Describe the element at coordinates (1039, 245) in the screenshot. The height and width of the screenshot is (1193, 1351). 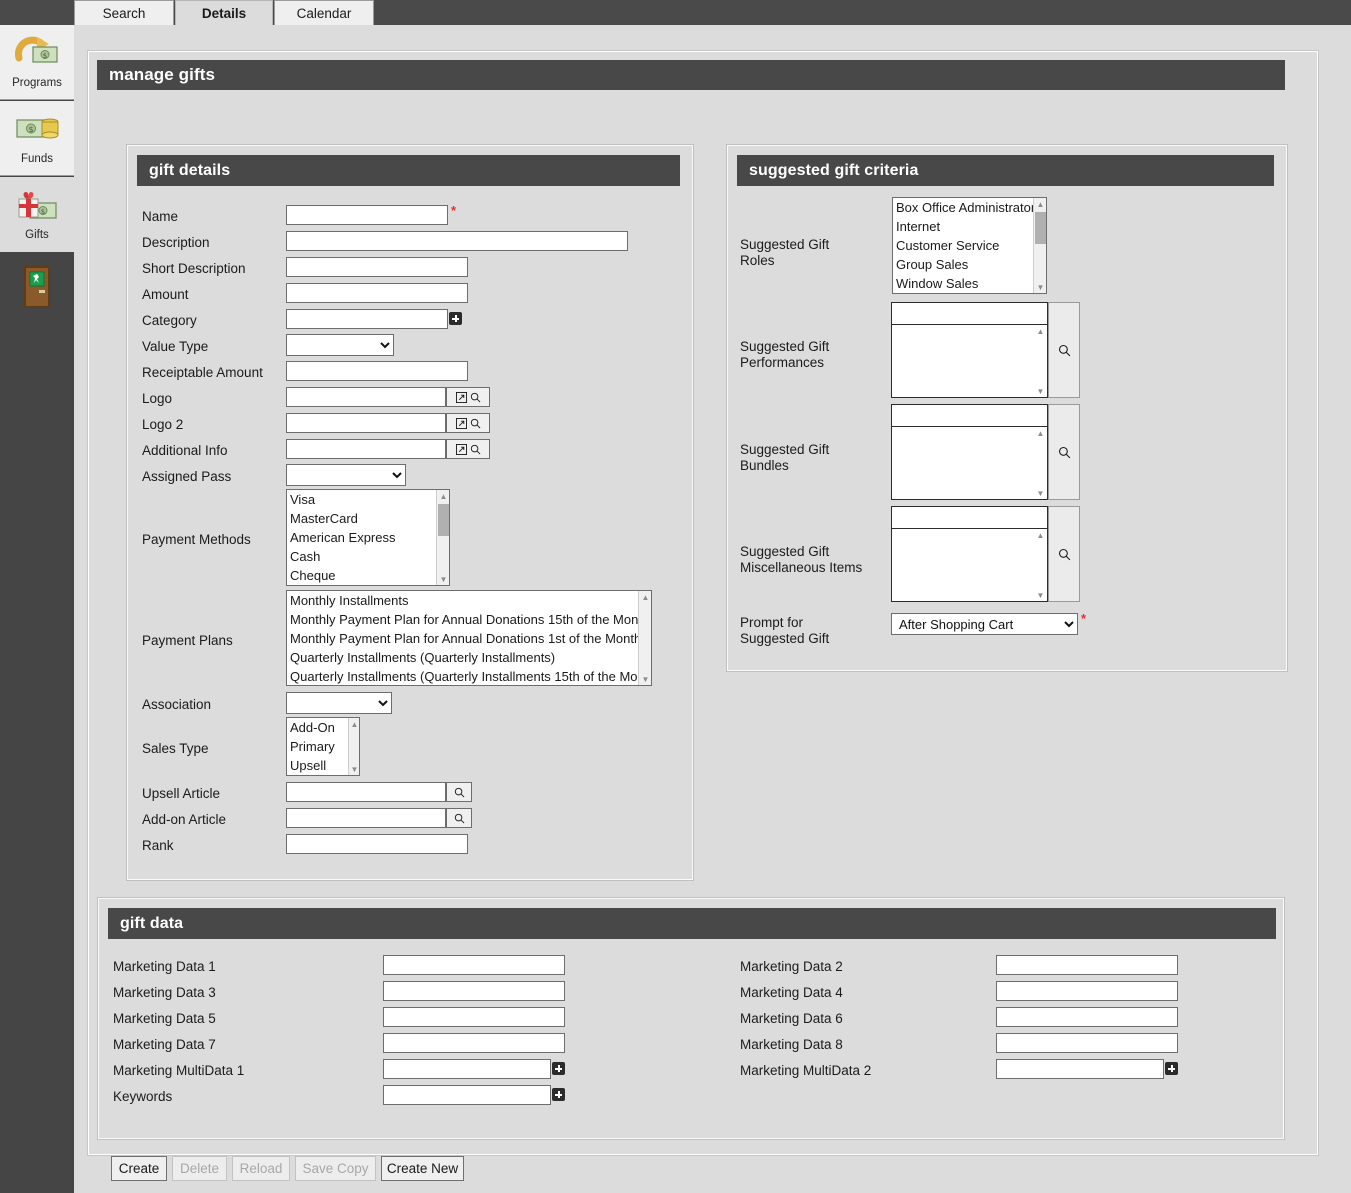
I see `suggested-gift-roles-scrollbar: ▲ ▼` at that location.